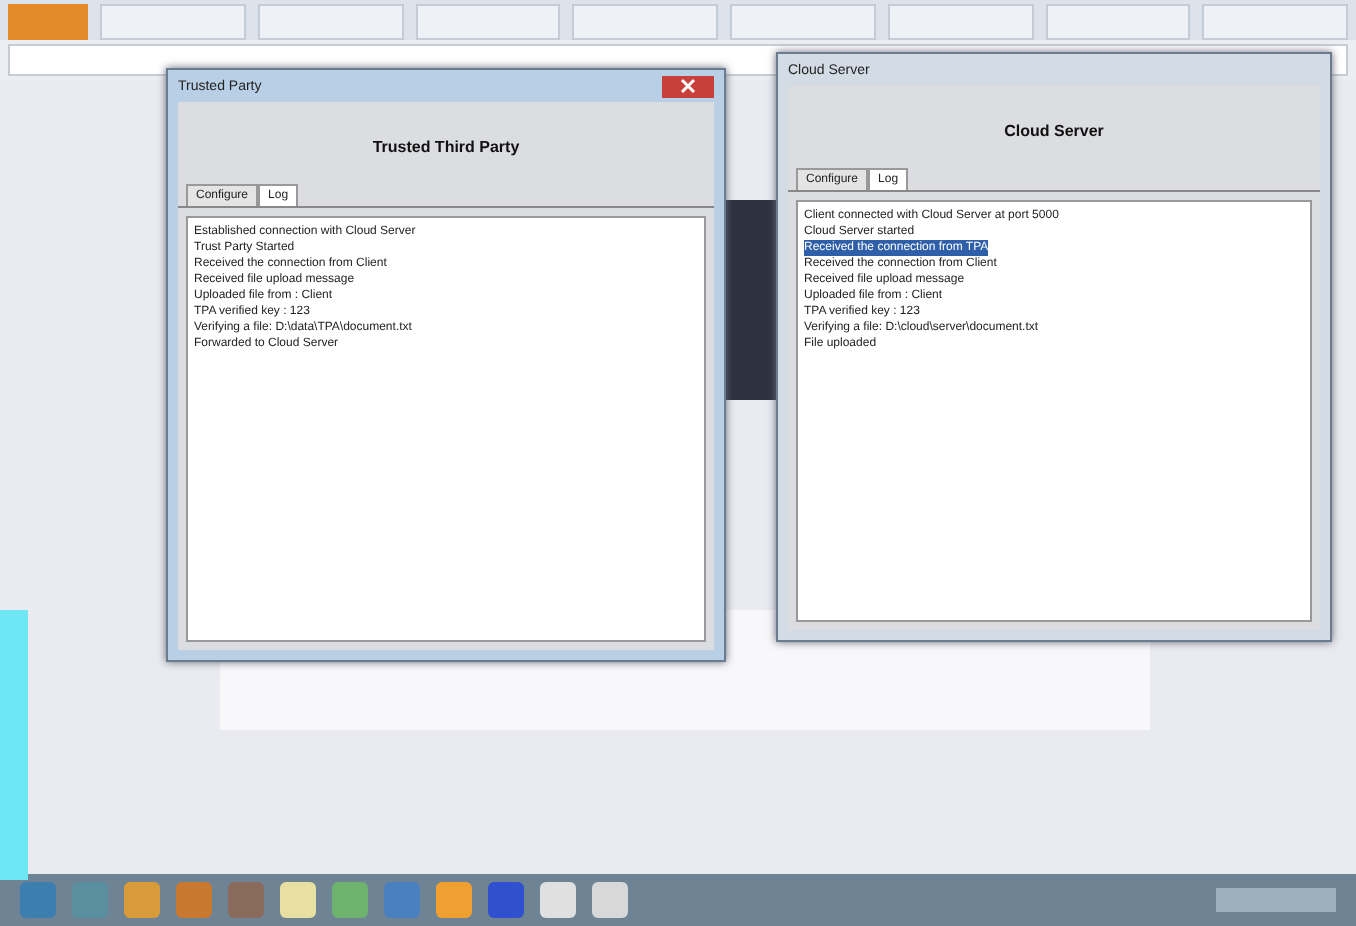 This screenshot has width=1356, height=926. I want to click on close-icon, so click(688, 86).